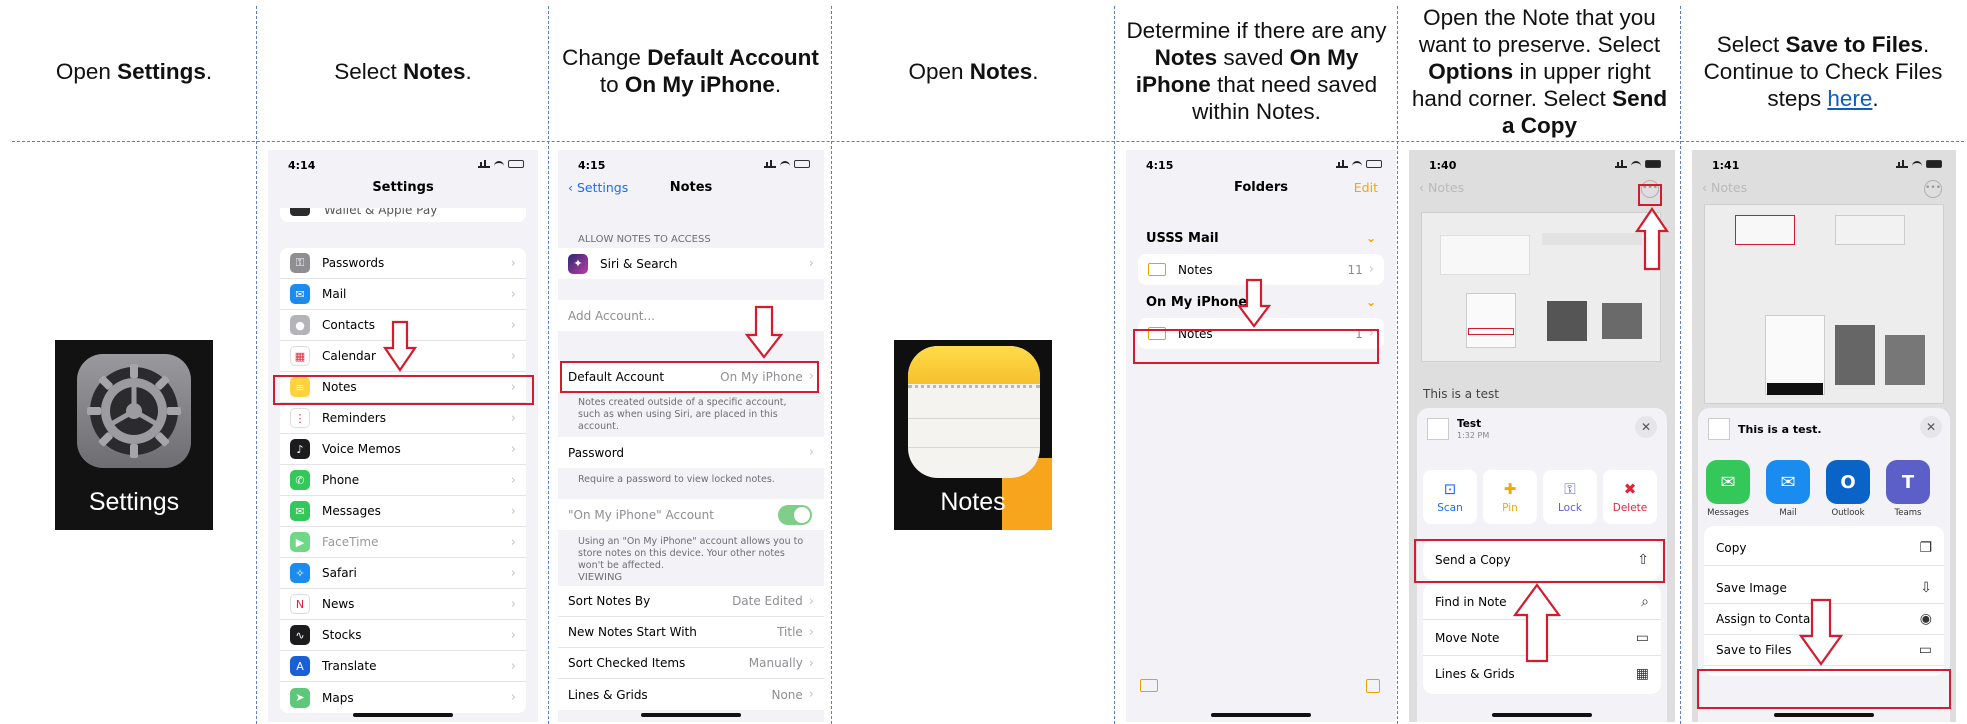 The width and height of the screenshot is (1967, 724). I want to click on viewing-row: New Notes Start With Title ›, so click(691, 632).